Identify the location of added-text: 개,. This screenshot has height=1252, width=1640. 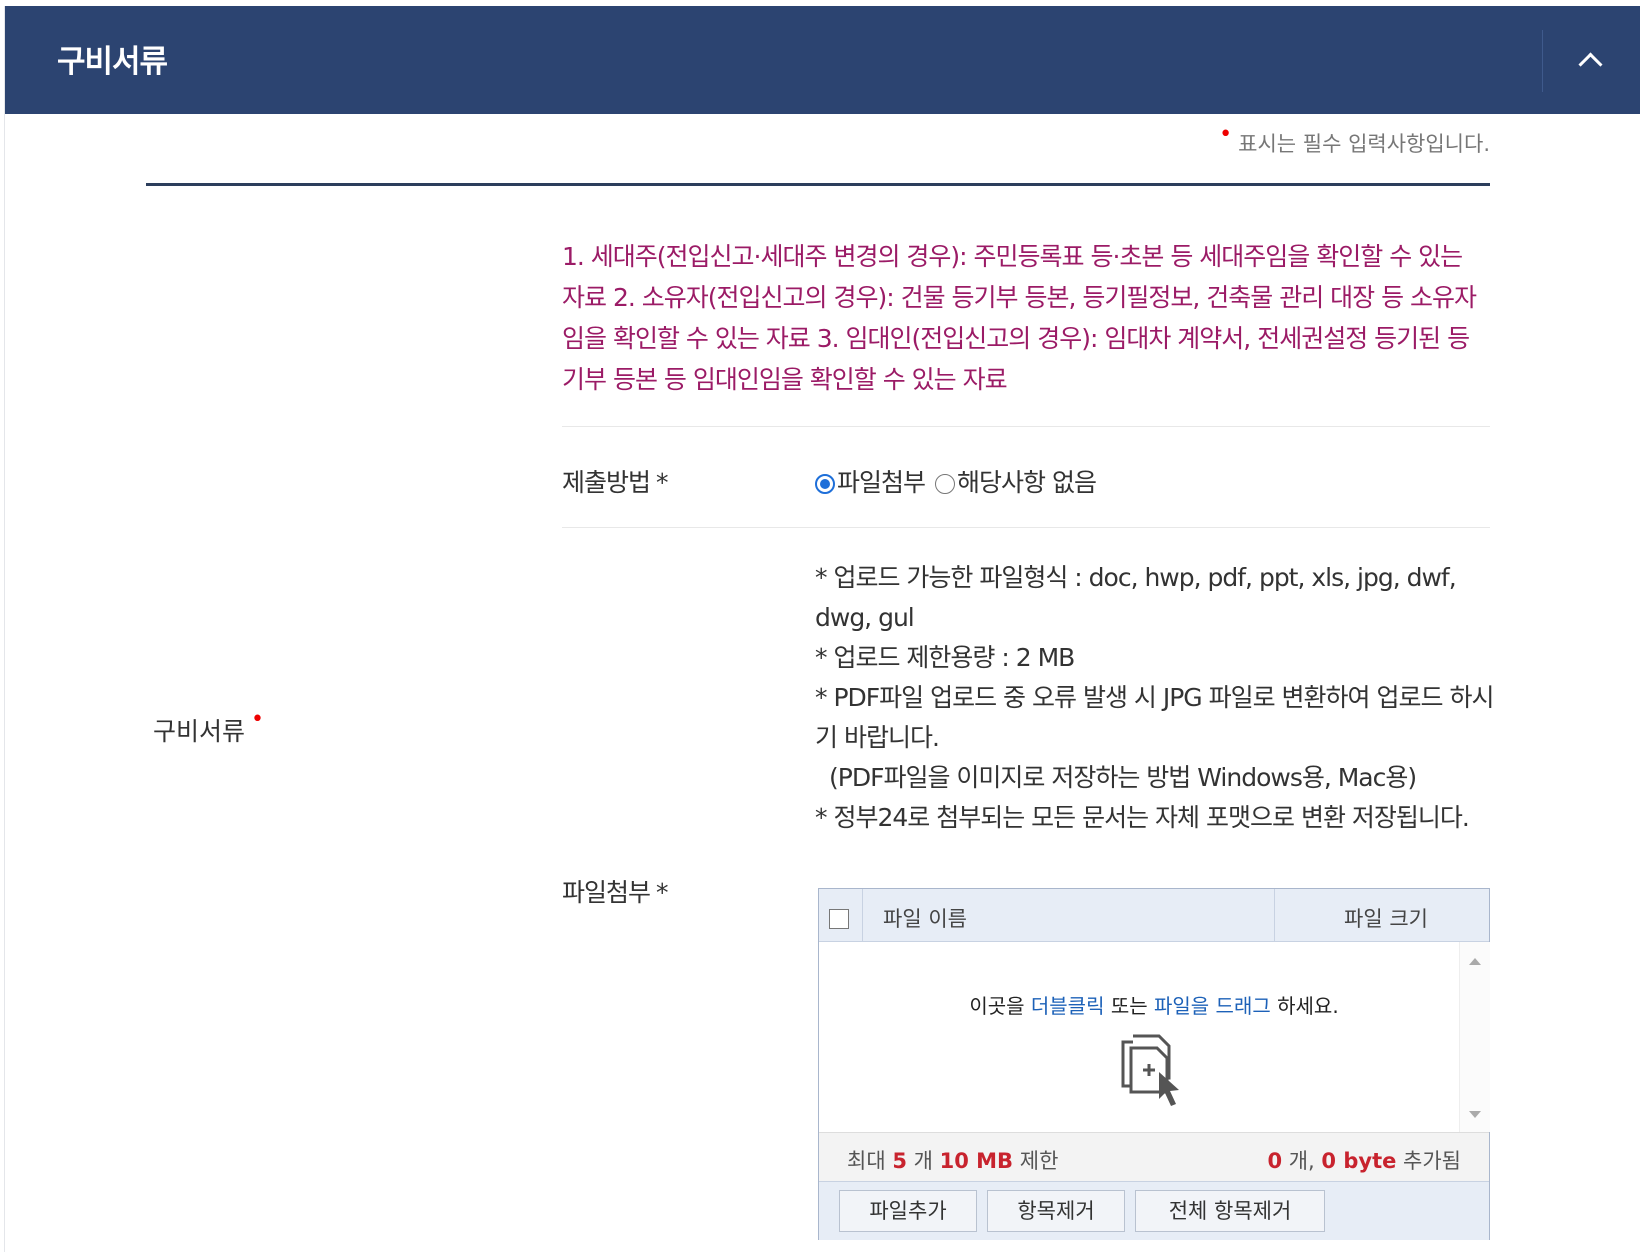
(1302, 1161).